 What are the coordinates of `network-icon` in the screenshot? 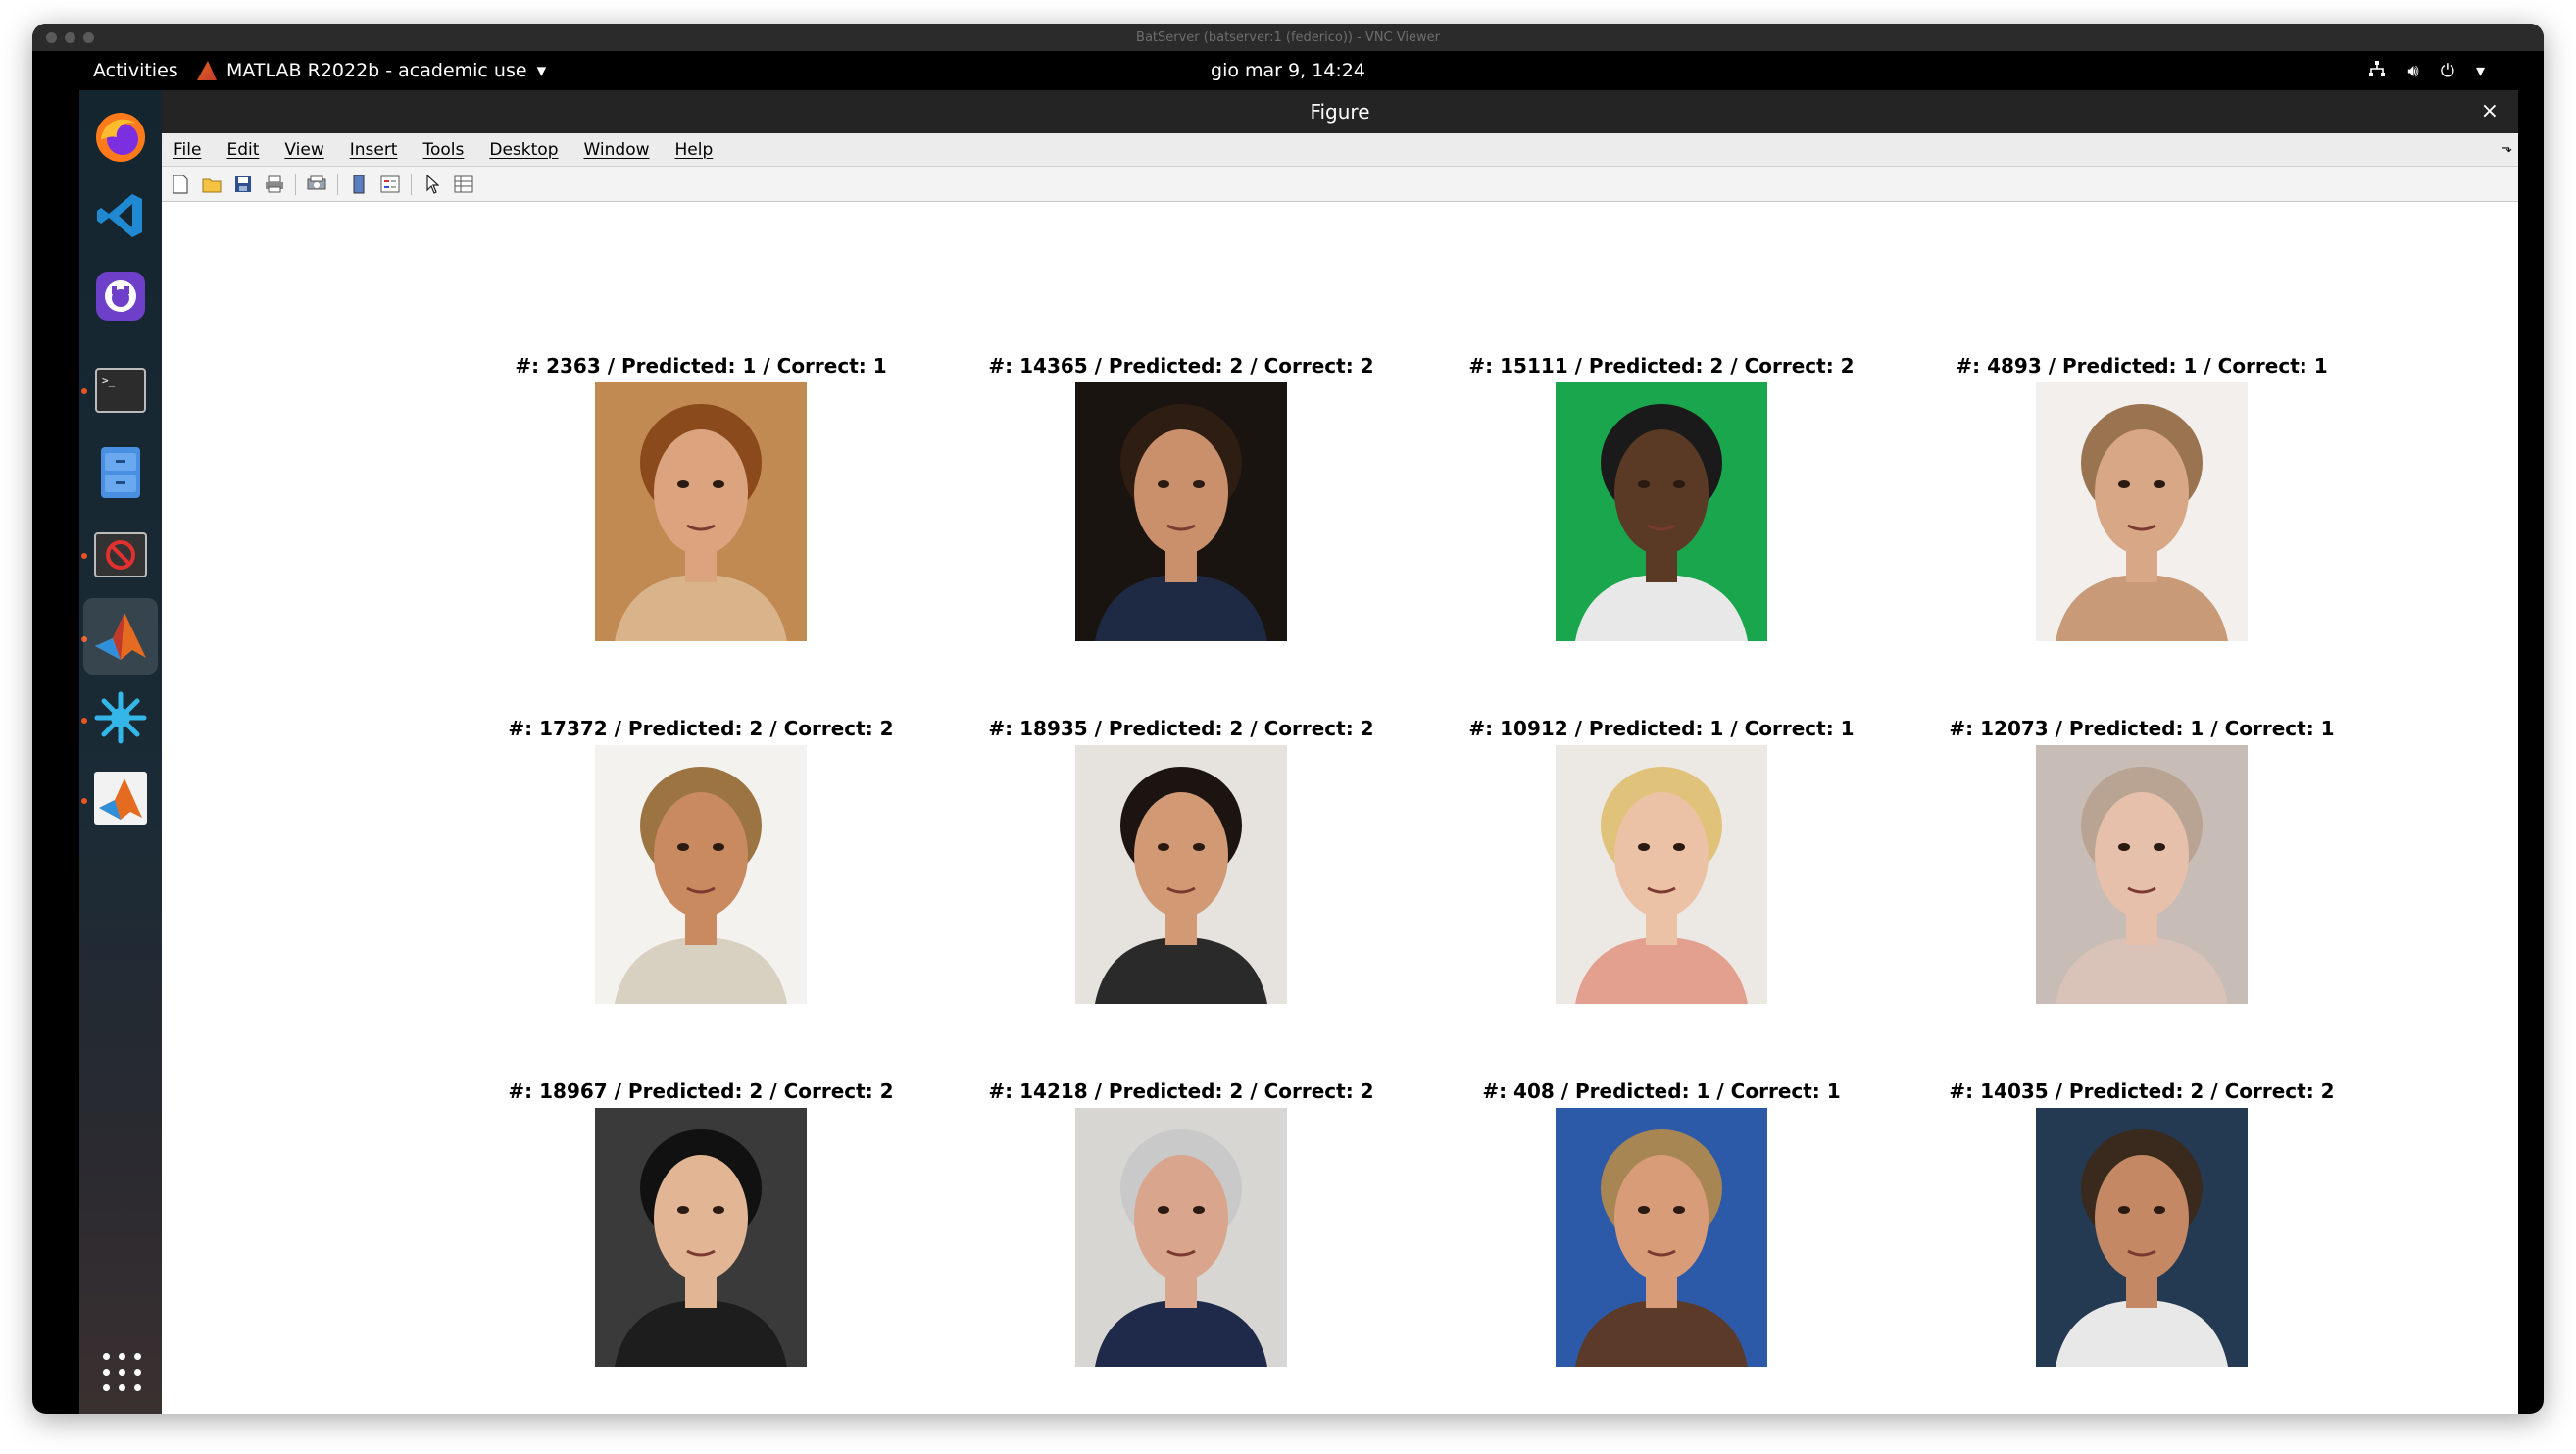 It's located at (2377, 71).